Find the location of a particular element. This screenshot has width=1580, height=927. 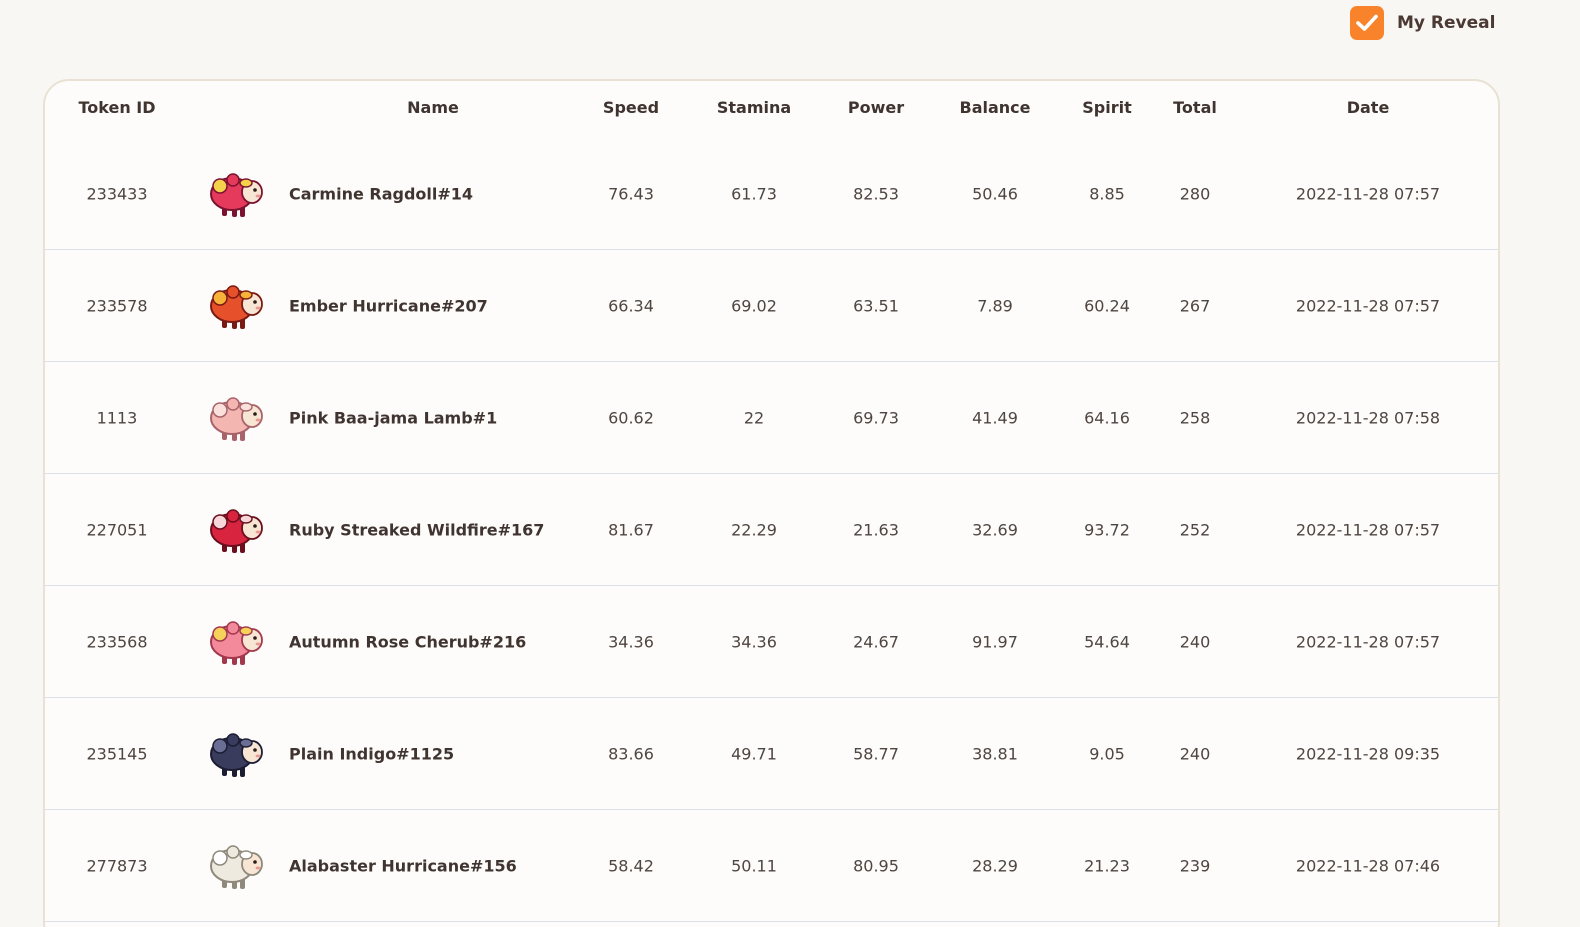

column-header-stamina: Stamina is located at coordinates (754, 107).